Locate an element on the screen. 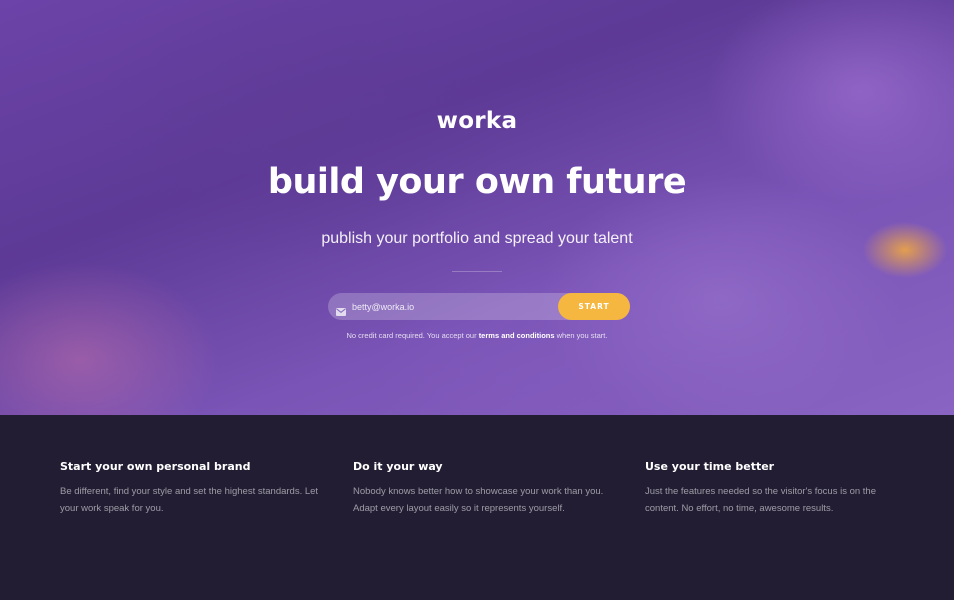  terms-link: terms and conditions is located at coordinates (517, 335).